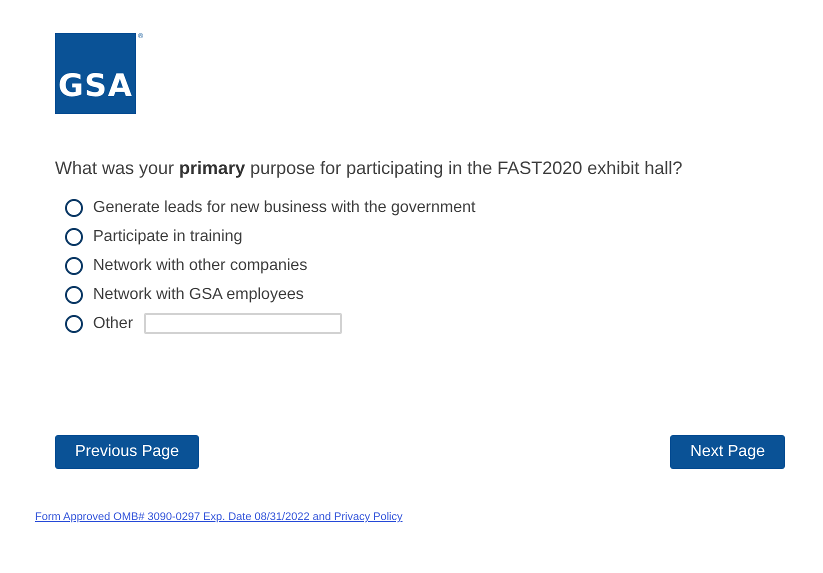  What do you see at coordinates (218, 517) in the screenshot?
I see `privacy-policy-link: Form Approved OMB# 3090-0297 Exp. Date 08/31/2022 and Privacy Policy` at bounding box center [218, 517].